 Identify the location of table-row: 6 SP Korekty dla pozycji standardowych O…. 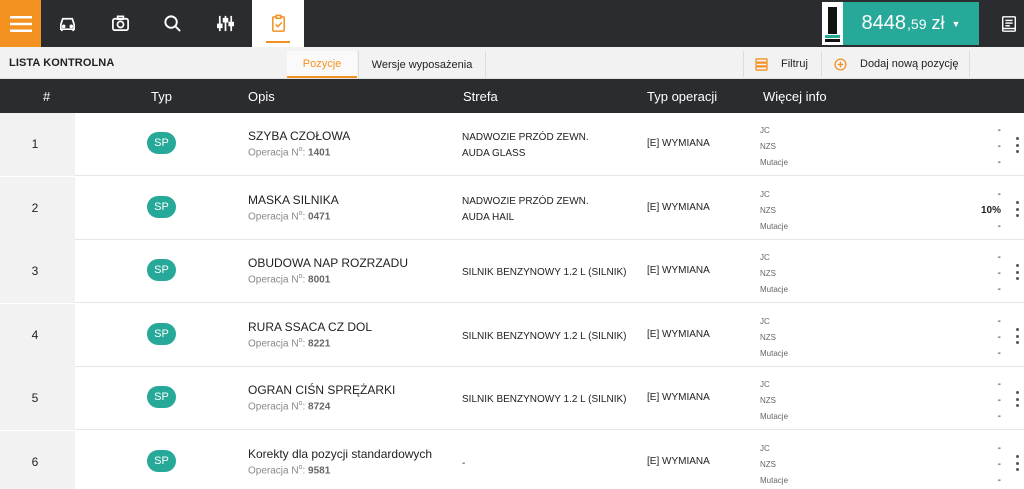
(512, 460).